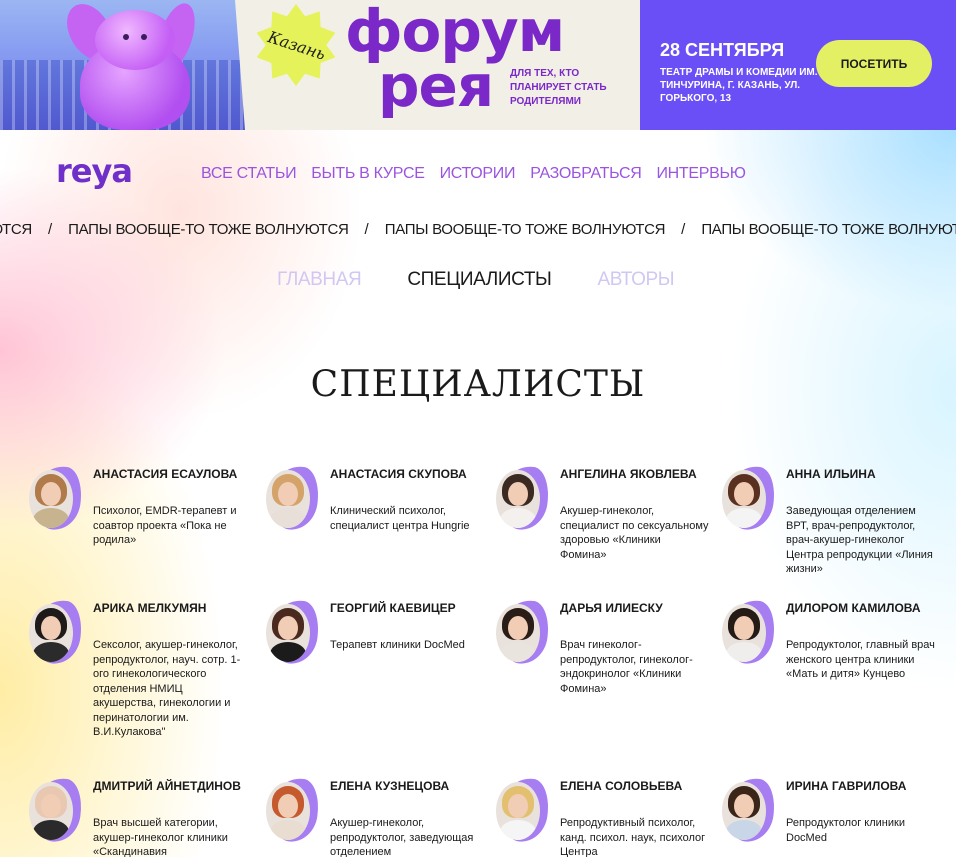  What do you see at coordinates (16, 229) in the screenshot?
I see `ticker-item: ЮТСЯ` at bounding box center [16, 229].